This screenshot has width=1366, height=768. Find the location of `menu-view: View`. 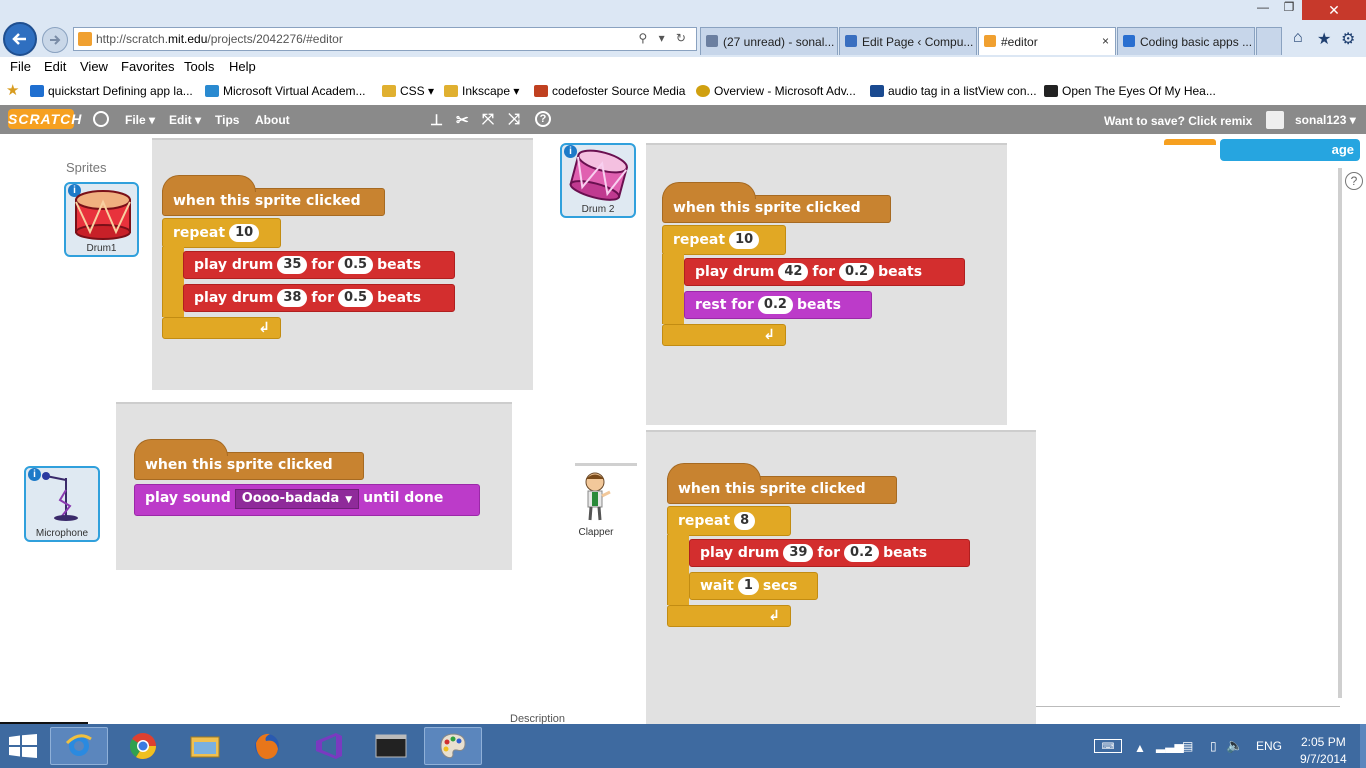

menu-view: View is located at coordinates (94, 66).